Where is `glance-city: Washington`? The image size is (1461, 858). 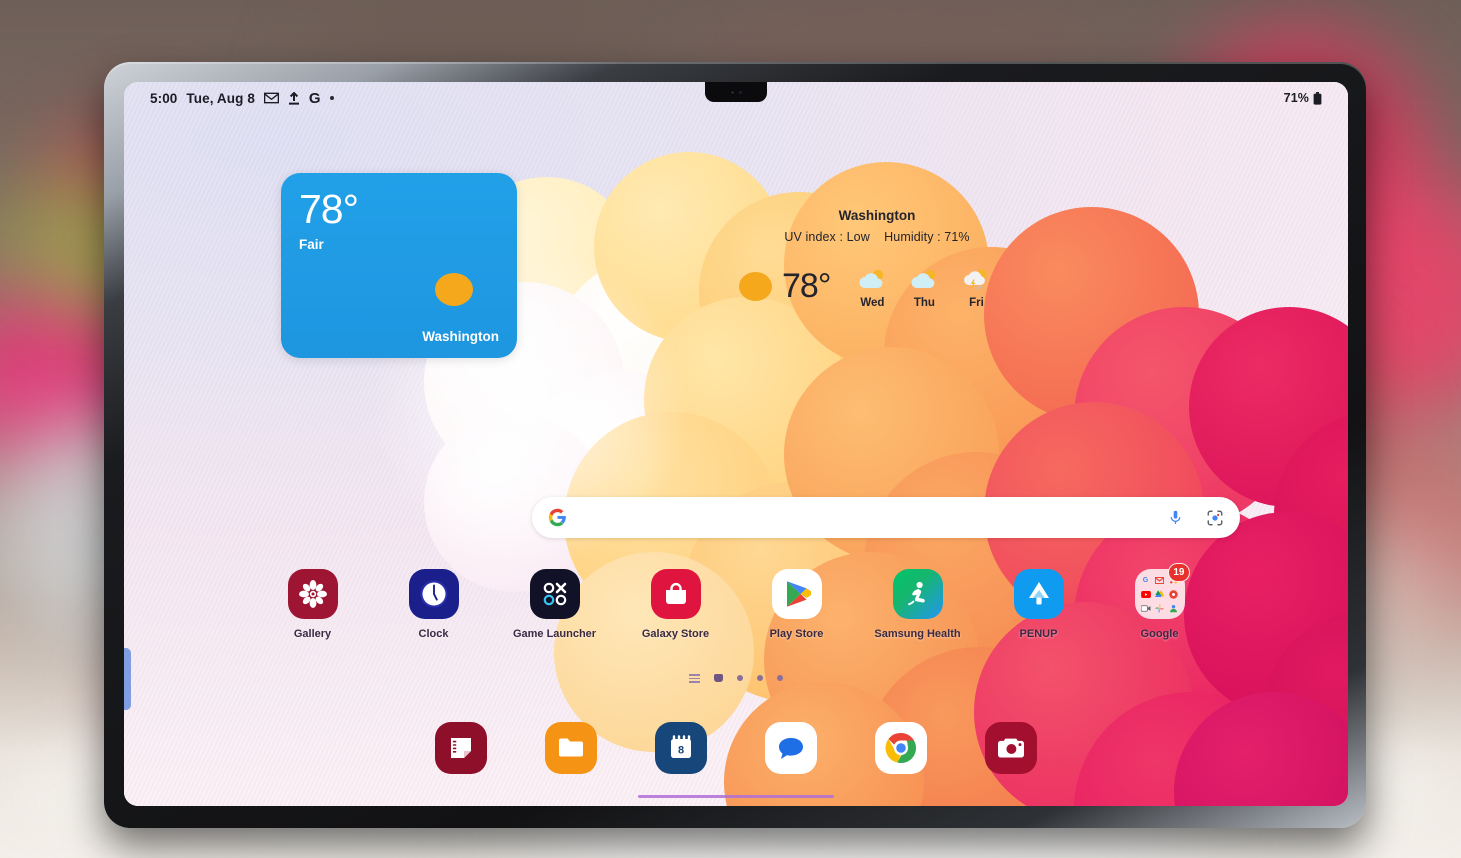
glance-city: Washington is located at coordinates (877, 215).